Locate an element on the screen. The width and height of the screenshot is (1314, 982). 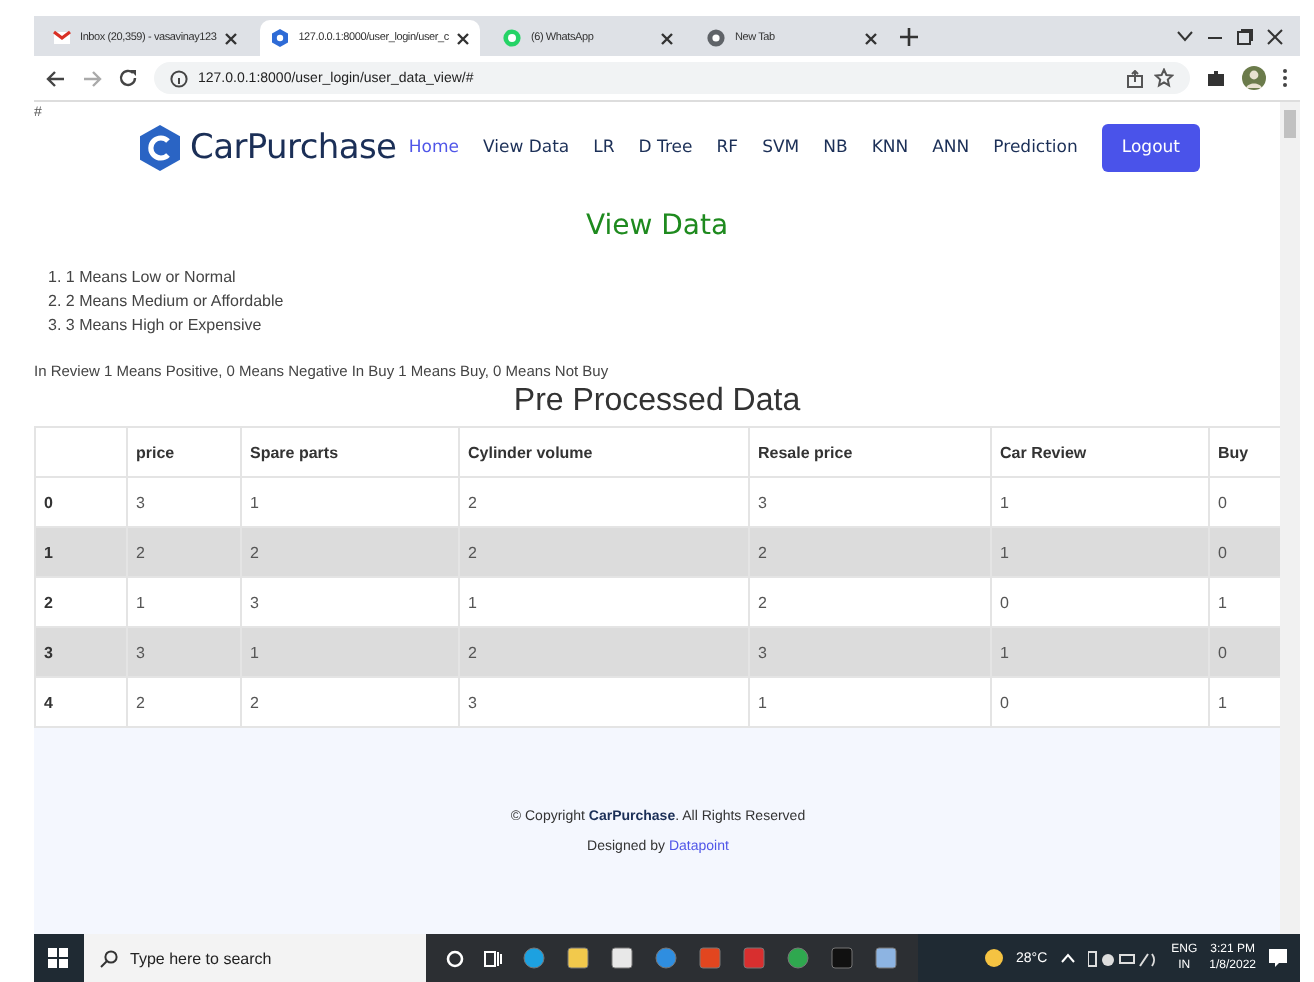
task-view-icon is located at coordinates (493, 958).